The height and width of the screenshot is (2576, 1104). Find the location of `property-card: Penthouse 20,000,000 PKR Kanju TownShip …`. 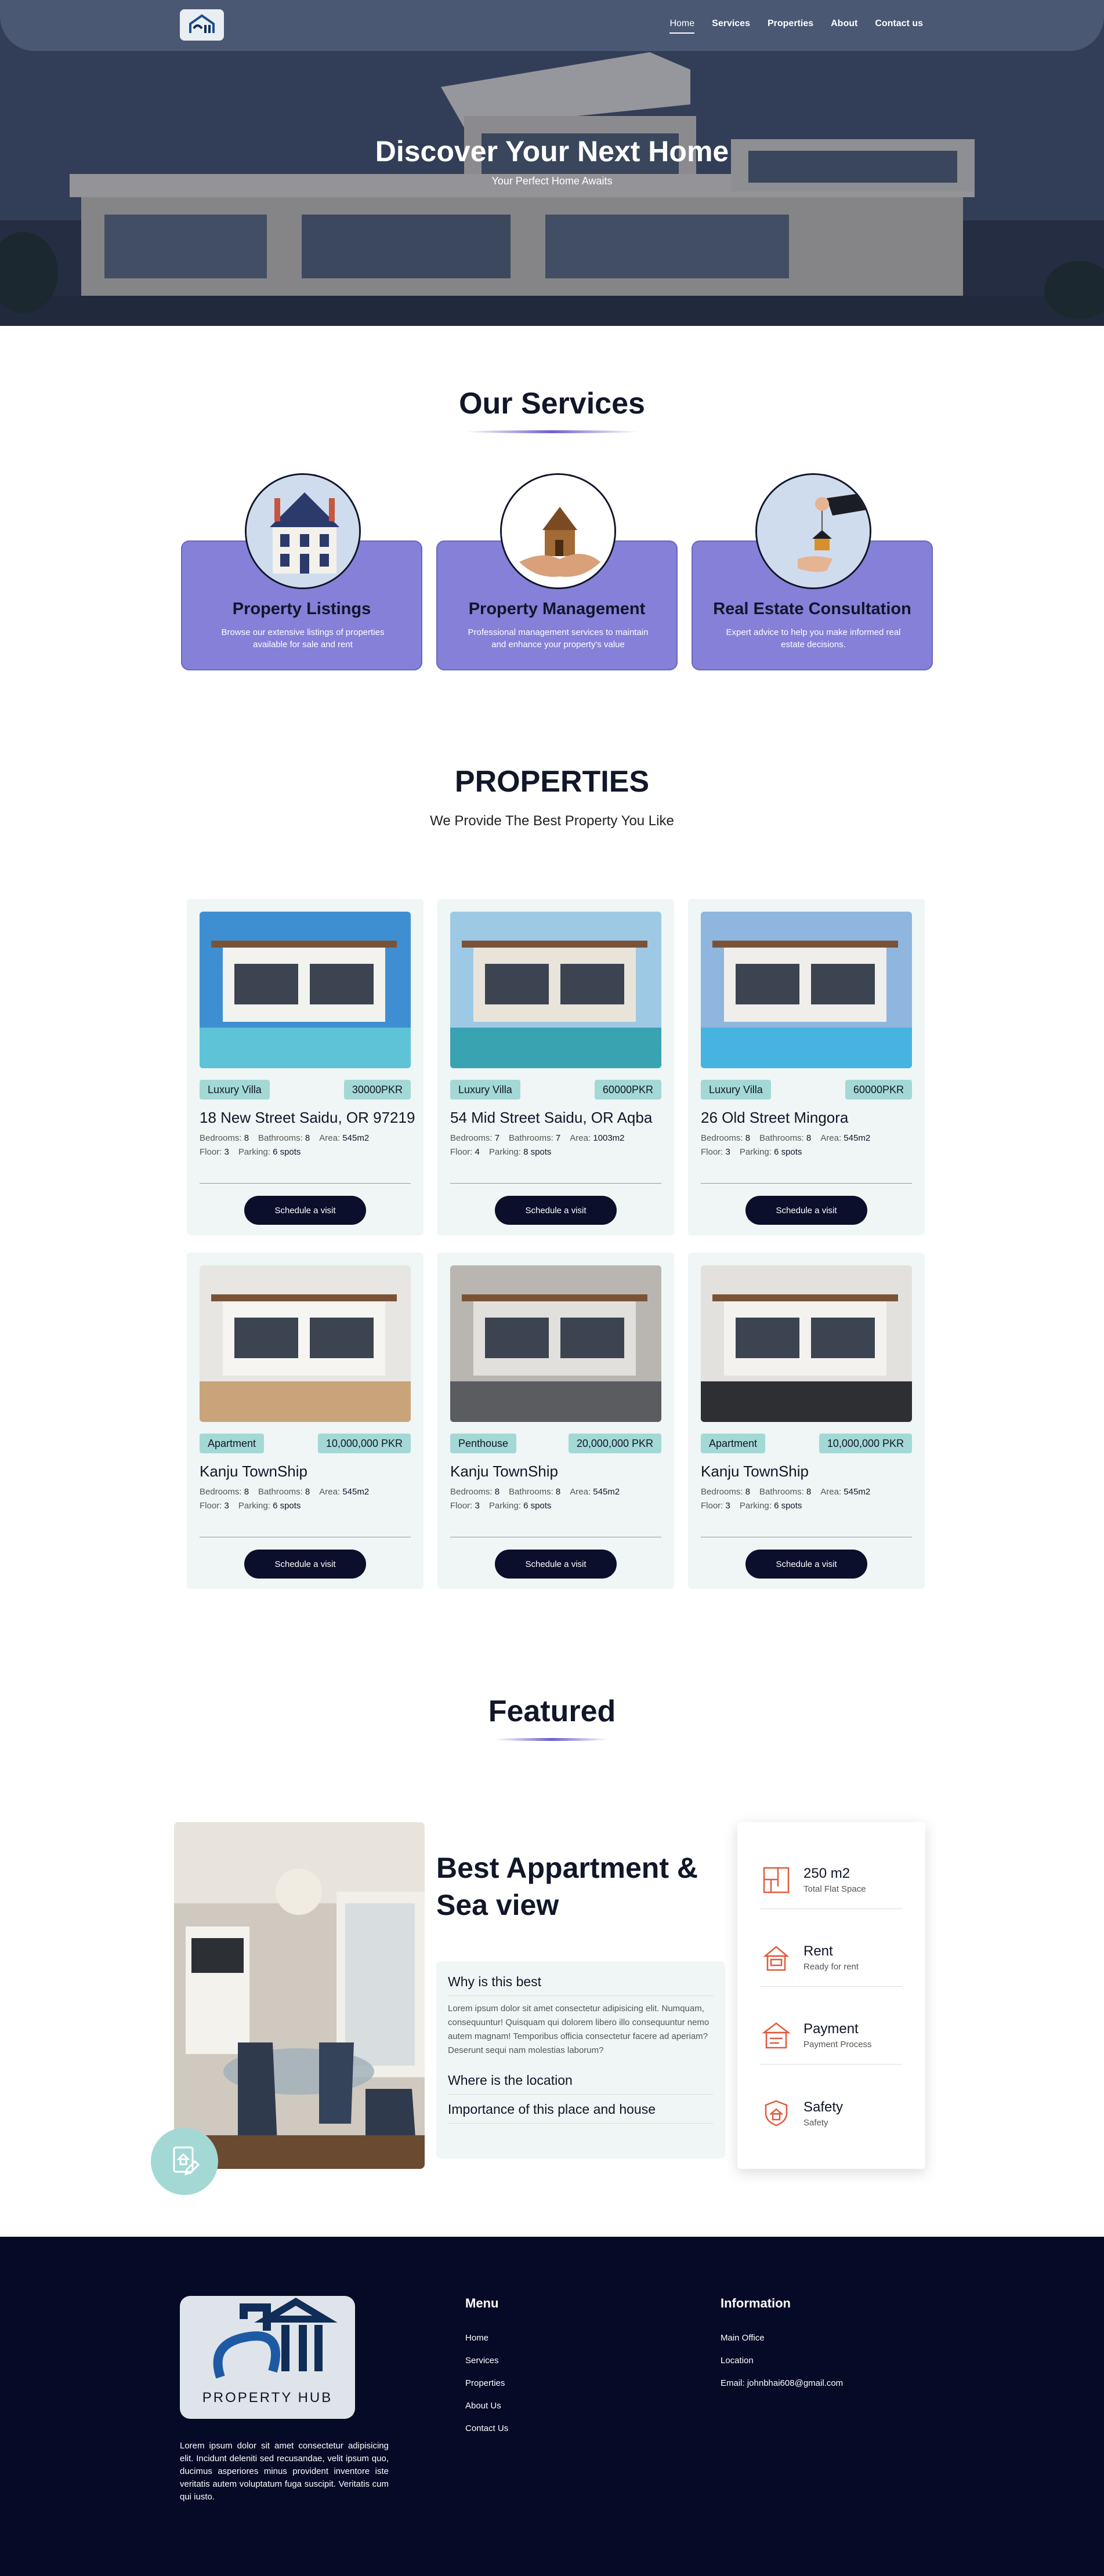

property-card: Penthouse 20,000,000 PKR Kanju TownShip … is located at coordinates (555, 1421).